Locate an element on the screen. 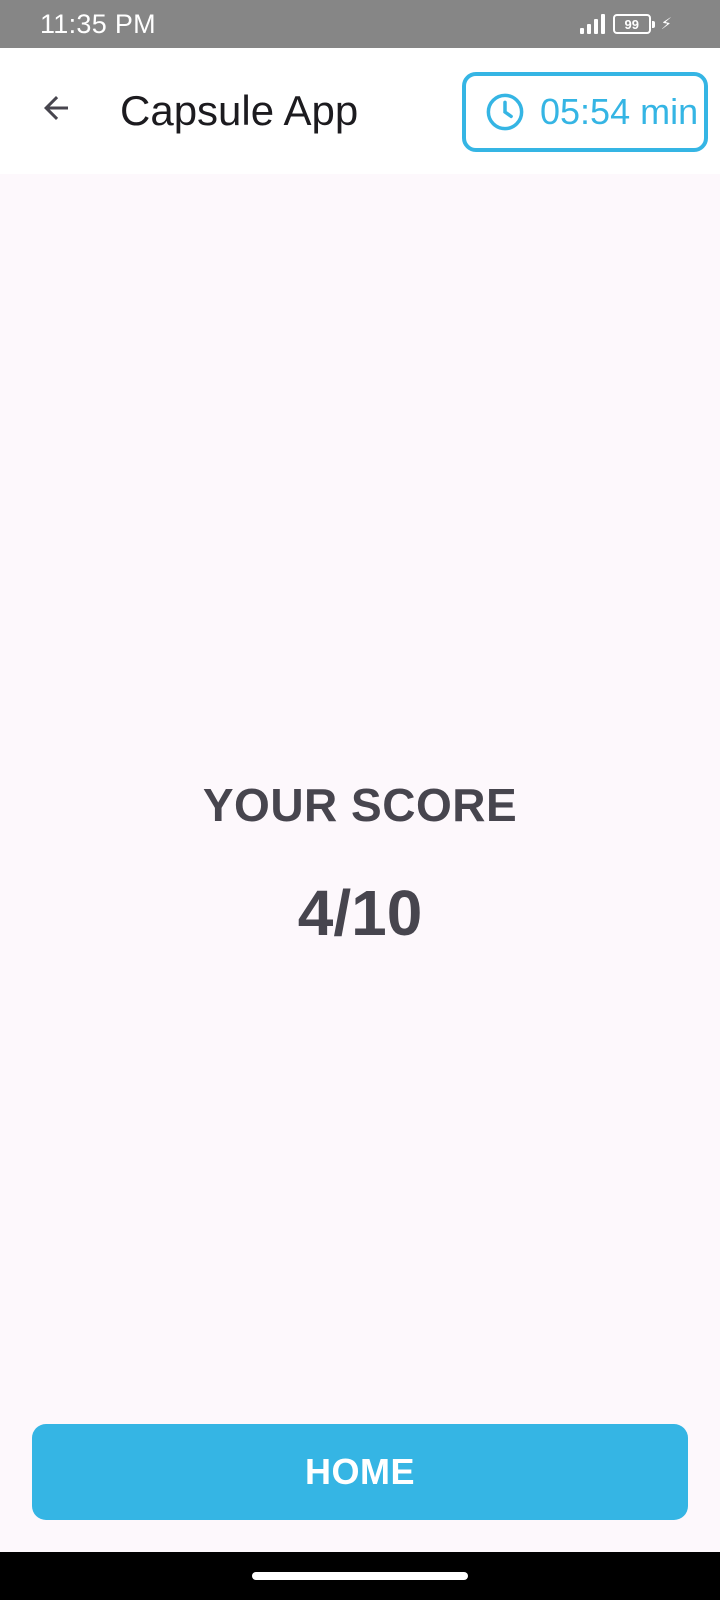 The width and height of the screenshot is (720, 1600). page-title: Capsule App is located at coordinates (239, 110).